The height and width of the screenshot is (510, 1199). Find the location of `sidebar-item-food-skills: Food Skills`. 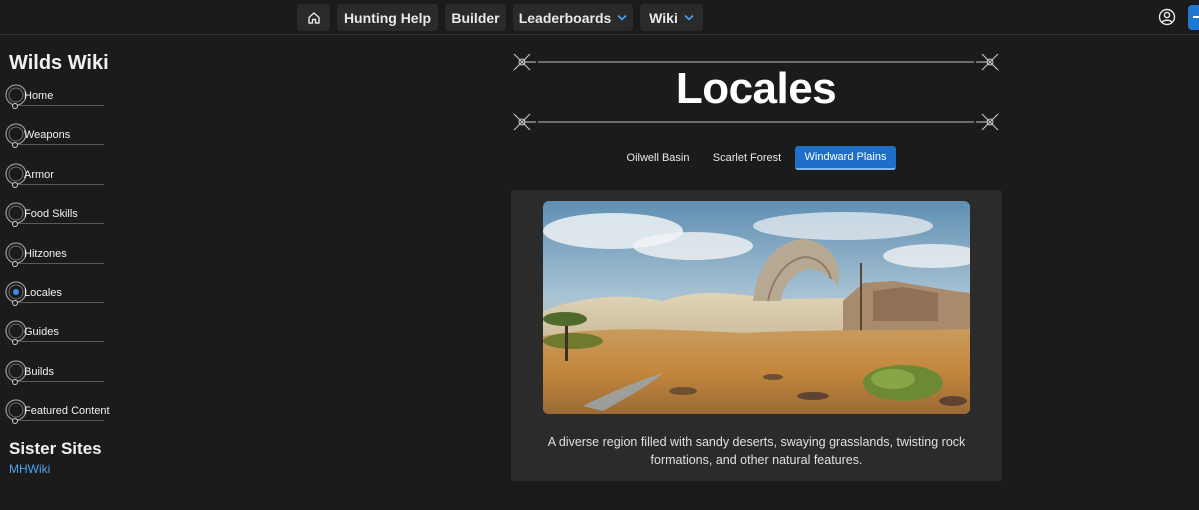

sidebar-item-food-skills: Food Skills is located at coordinates (54, 214).